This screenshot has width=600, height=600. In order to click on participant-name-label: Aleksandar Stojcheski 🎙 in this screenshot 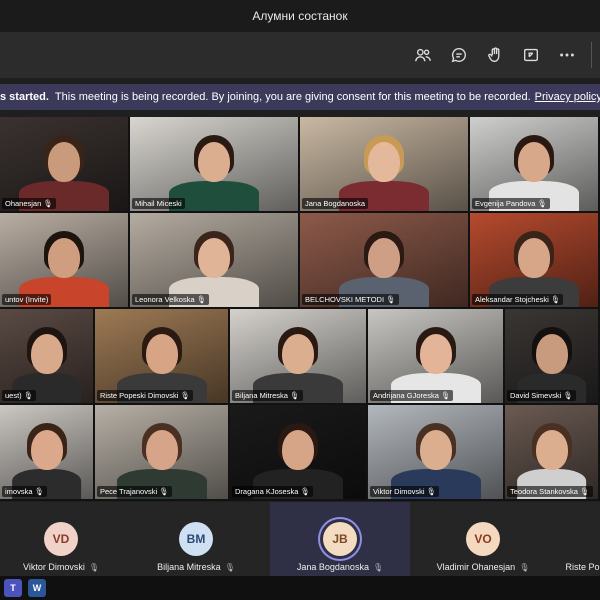, I will do `click(518, 299)`.